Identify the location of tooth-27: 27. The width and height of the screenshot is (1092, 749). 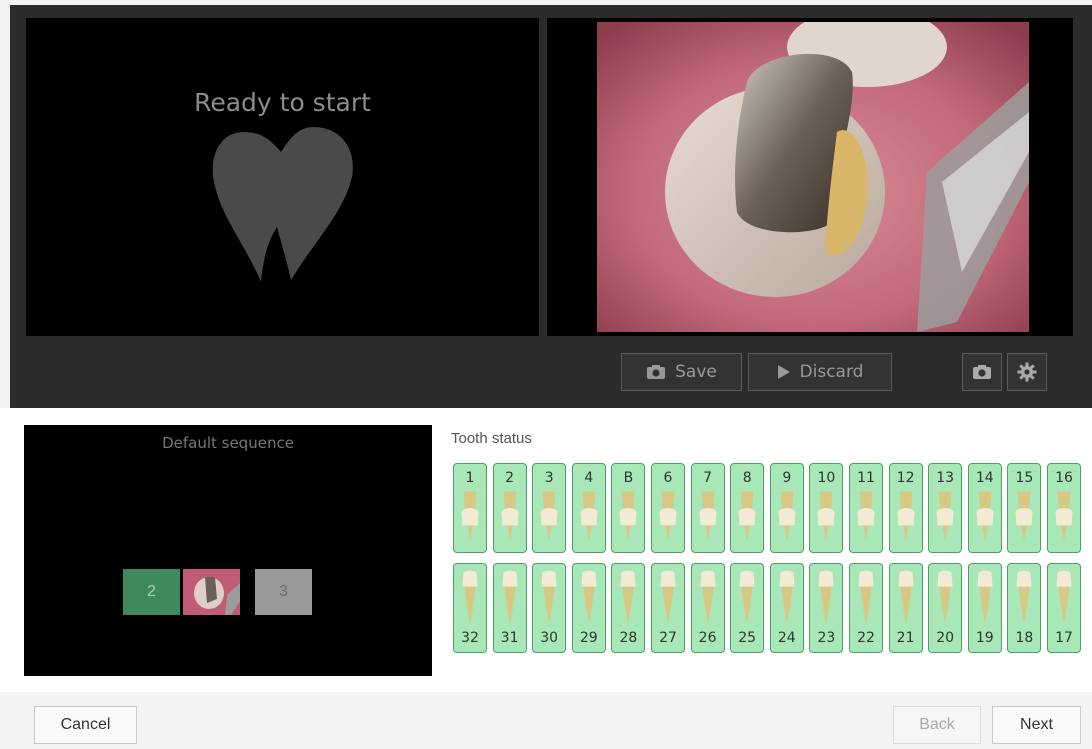
(668, 608).